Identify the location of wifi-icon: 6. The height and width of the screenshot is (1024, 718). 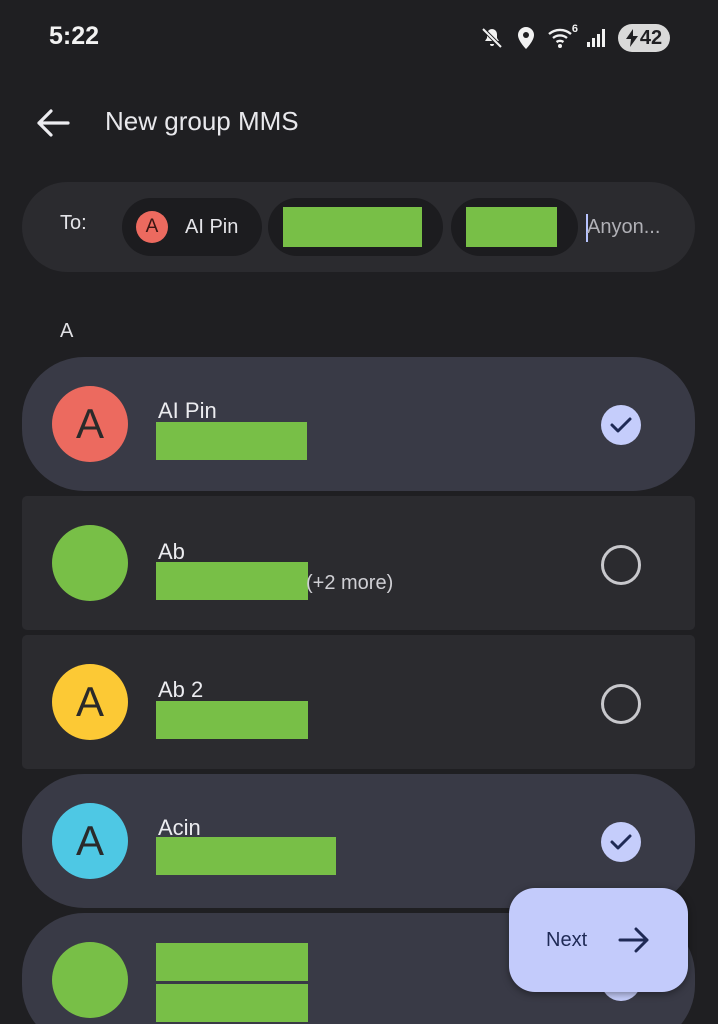
(563, 36).